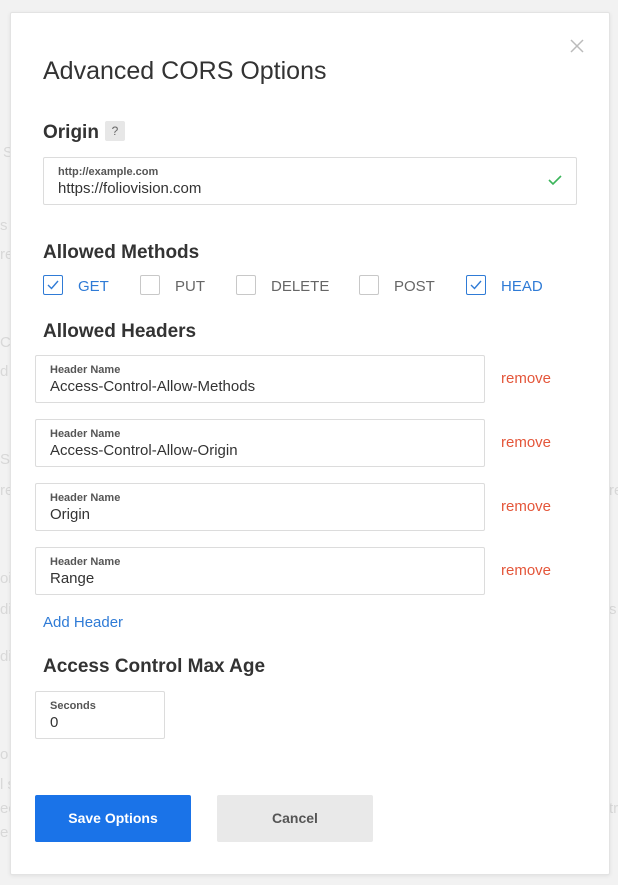 The width and height of the screenshot is (618, 885). What do you see at coordinates (4, 371) in the screenshot?
I see `background-text: d` at bounding box center [4, 371].